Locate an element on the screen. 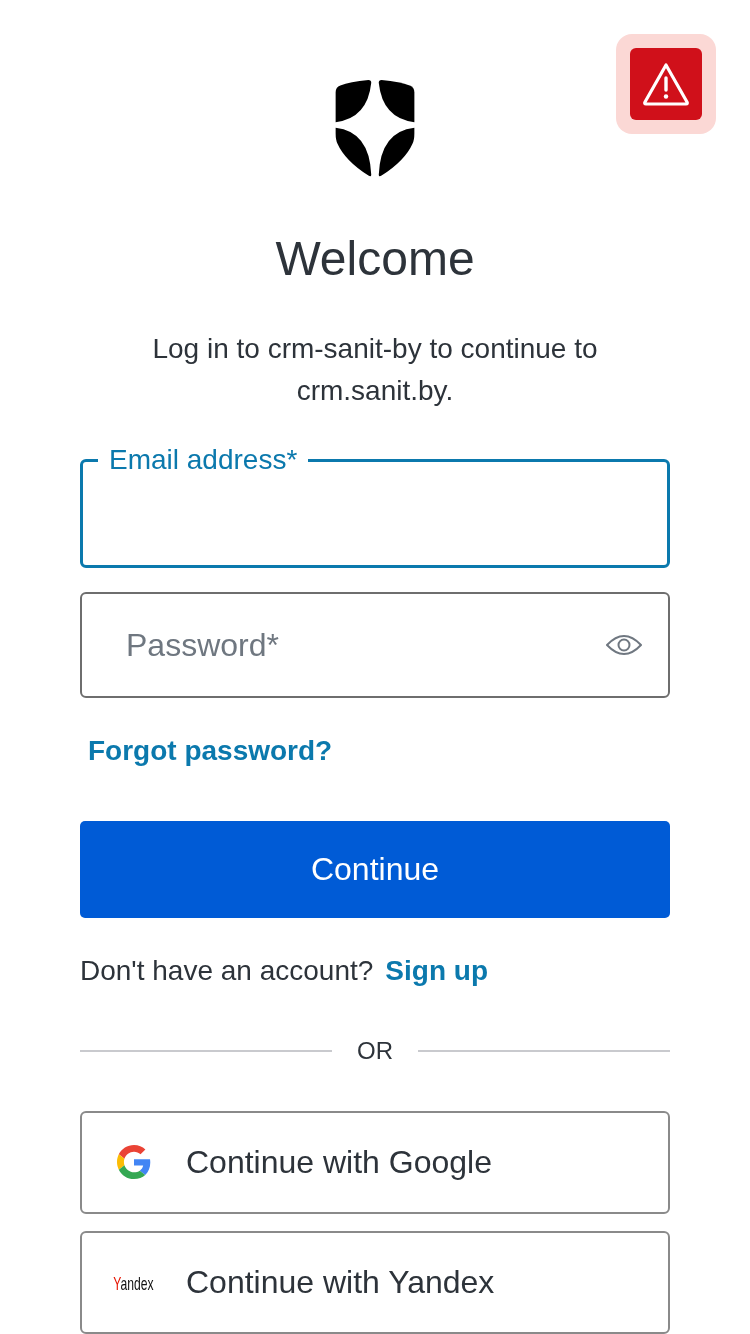 This screenshot has height=1334, width=750. social-login-button: Continue with Google is located at coordinates (375, 1162).